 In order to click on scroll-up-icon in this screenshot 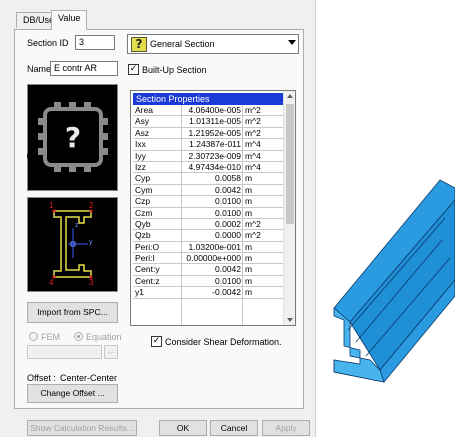, I will do `click(290, 96)`.